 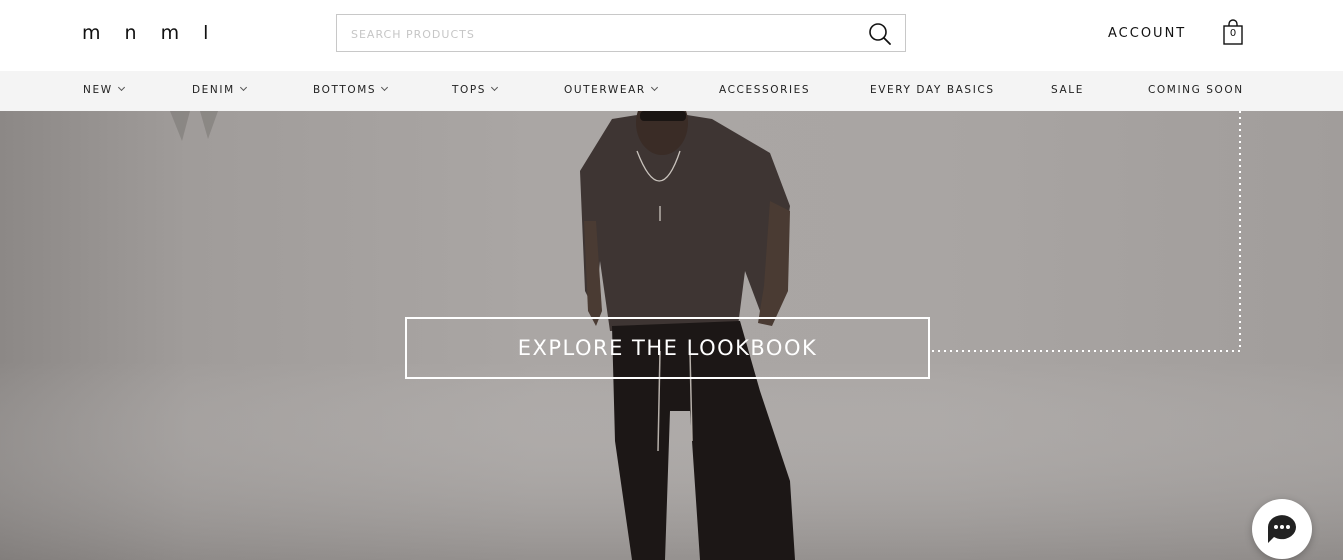 What do you see at coordinates (98, 90) in the screenshot?
I see `nav-item-label: NEW` at bounding box center [98, 90].